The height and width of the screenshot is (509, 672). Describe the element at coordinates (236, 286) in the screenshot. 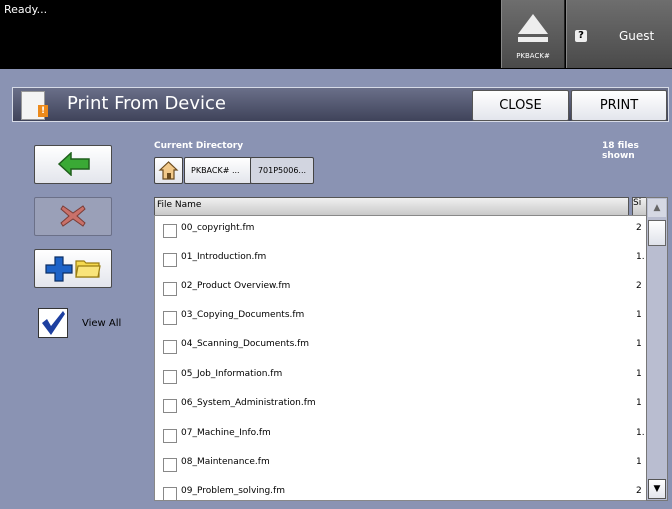

I see `file-name: 02_Product Overview.fm` at that location.